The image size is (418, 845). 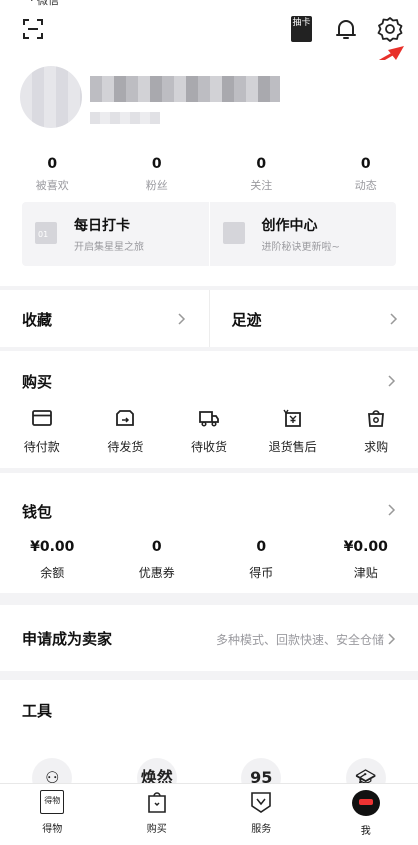 I want to click on become-seller-row: 申请成为卖家 多种模式、回款快速、安全仓储, so click(x=209, y=638).